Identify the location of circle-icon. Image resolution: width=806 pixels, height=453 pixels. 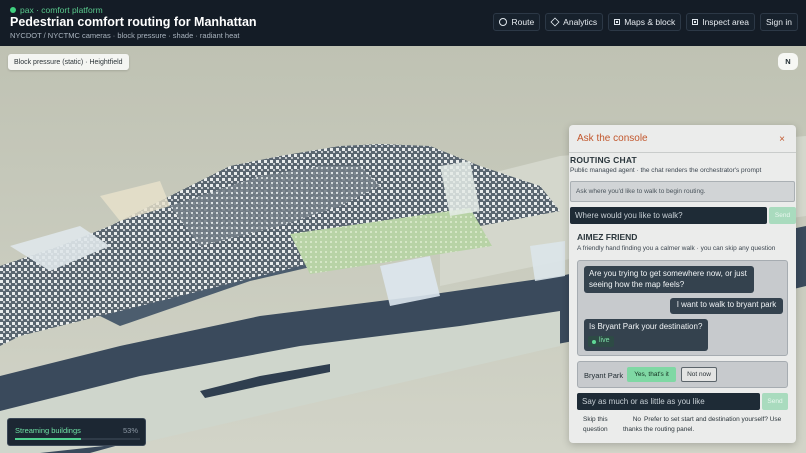
(503, 22).